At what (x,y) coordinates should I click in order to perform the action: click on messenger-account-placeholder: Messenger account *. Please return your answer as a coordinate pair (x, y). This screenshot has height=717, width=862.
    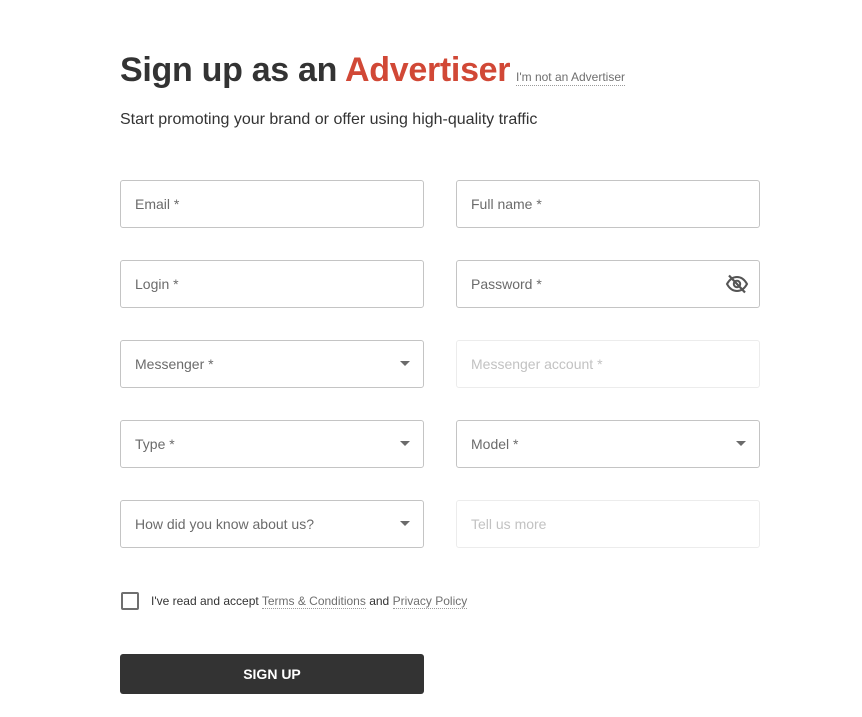
    Looking at the image, I should click on (537, 364).